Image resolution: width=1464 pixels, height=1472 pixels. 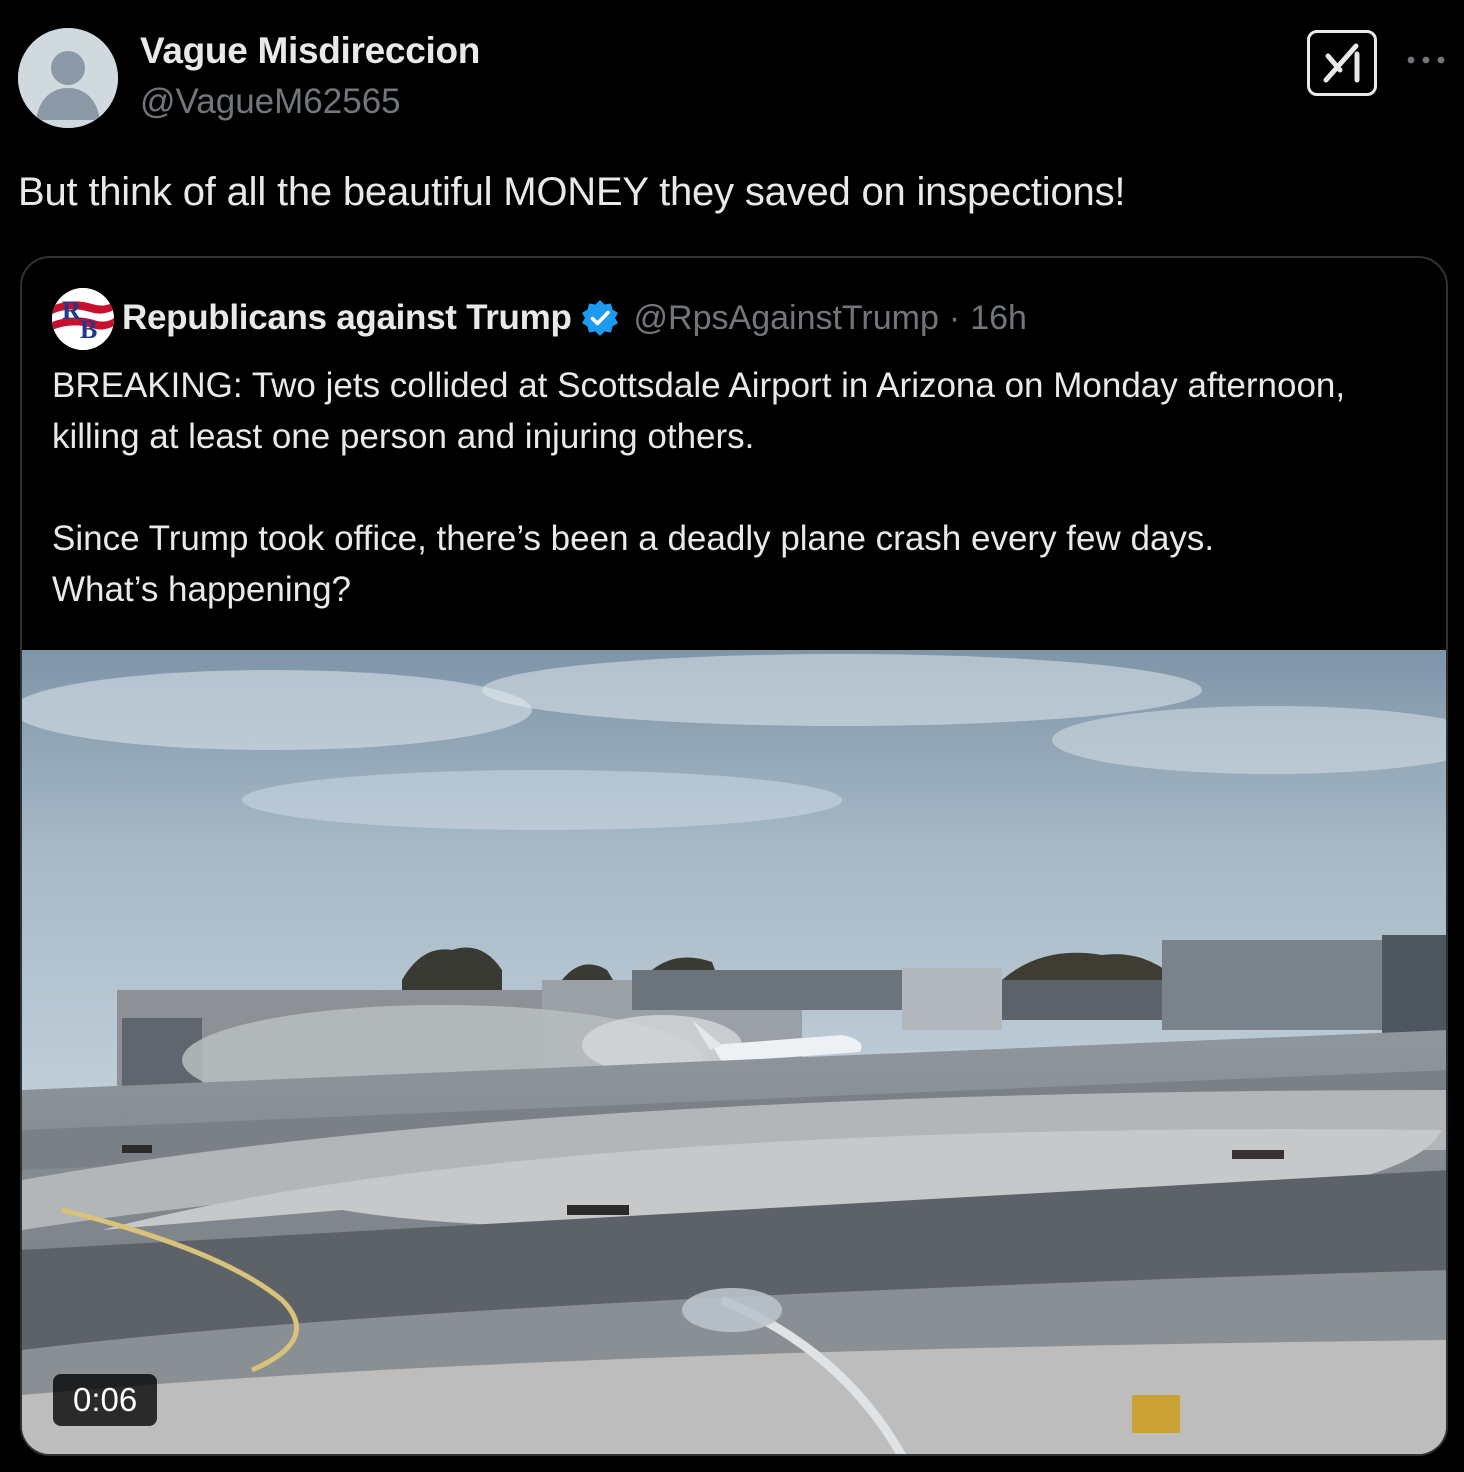 I want to click on svg-text: B, so click(x=88, y=329).